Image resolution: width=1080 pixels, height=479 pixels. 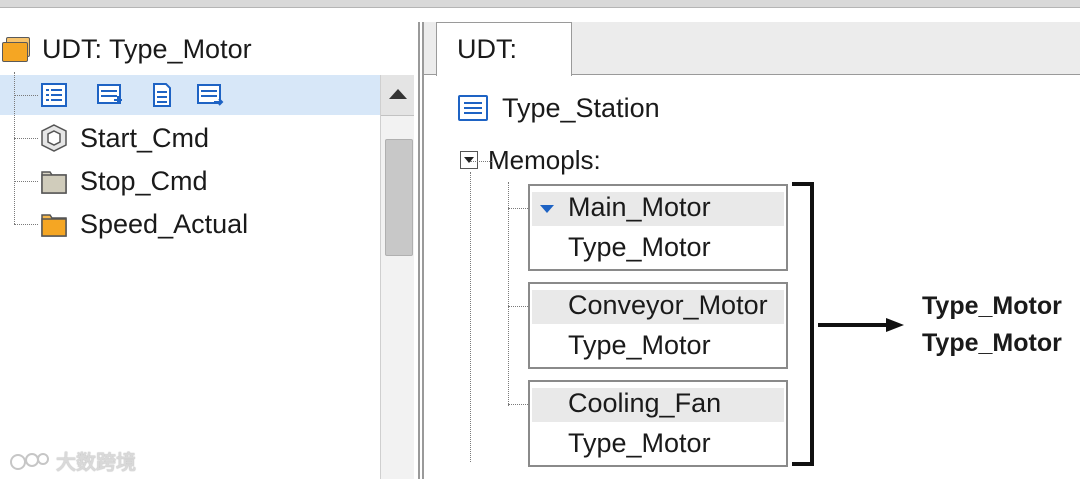 I want to click on watermark-logo-icon, so click(x=29, y=461).